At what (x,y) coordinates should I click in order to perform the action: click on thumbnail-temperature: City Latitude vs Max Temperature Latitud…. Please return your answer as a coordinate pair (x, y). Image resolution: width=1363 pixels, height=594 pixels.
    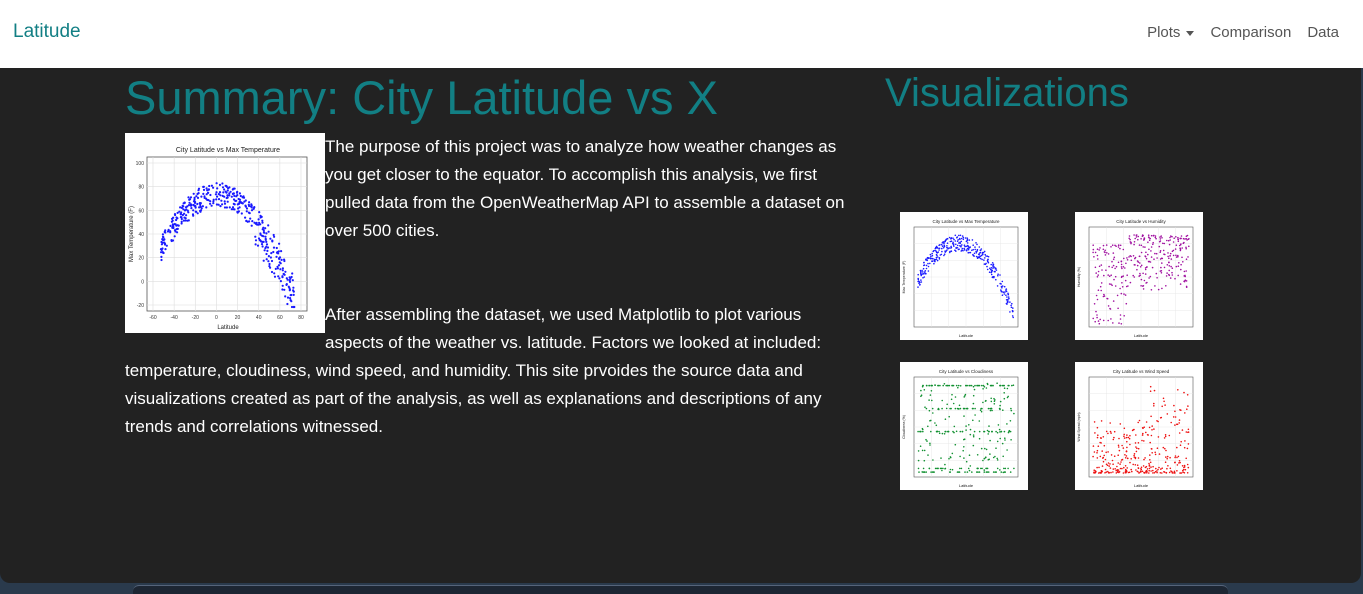
    Looking at the image, I should click on (964, 276).